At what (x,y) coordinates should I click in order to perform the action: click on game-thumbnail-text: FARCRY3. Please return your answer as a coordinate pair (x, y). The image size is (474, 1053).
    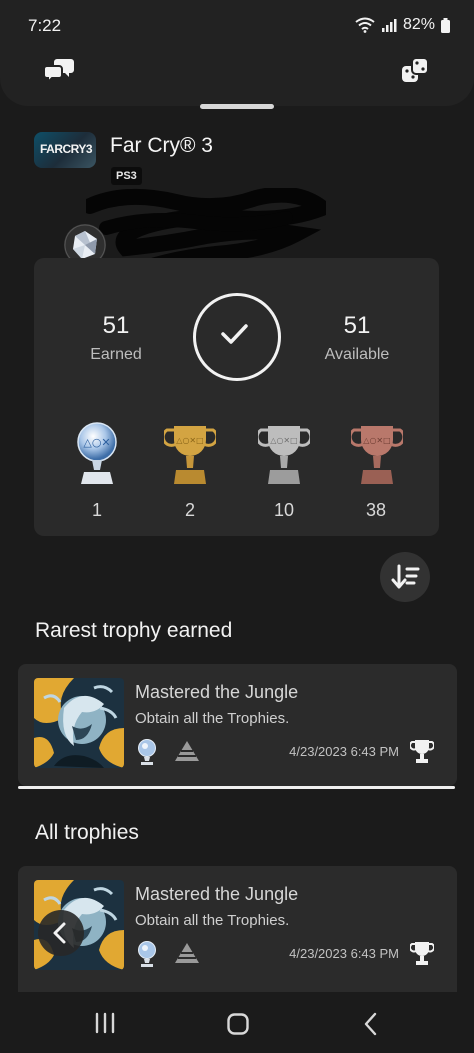
    Looking at the image, I should click on (66, 149).